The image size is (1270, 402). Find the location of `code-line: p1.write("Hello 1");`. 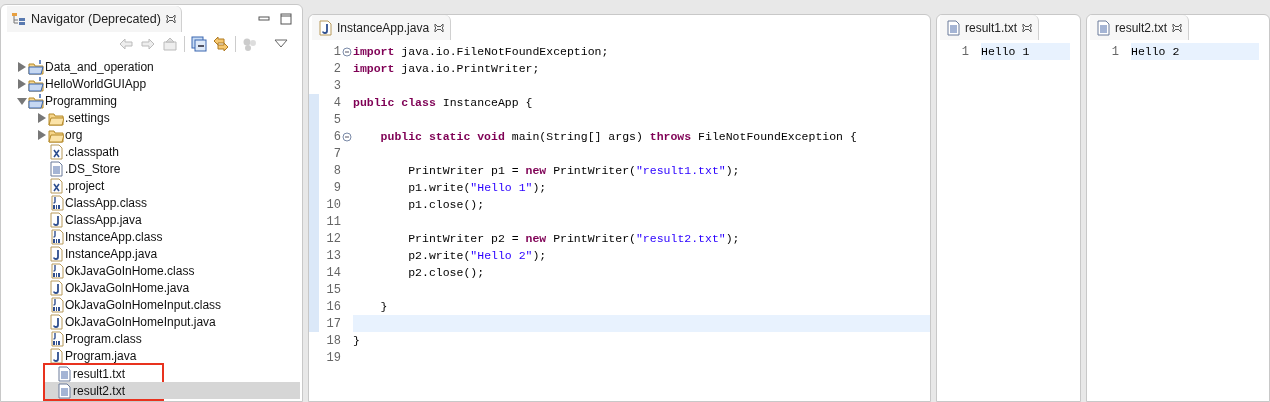

code-line: p1.write("Hello 1"); is located at coordinates (477, 187).